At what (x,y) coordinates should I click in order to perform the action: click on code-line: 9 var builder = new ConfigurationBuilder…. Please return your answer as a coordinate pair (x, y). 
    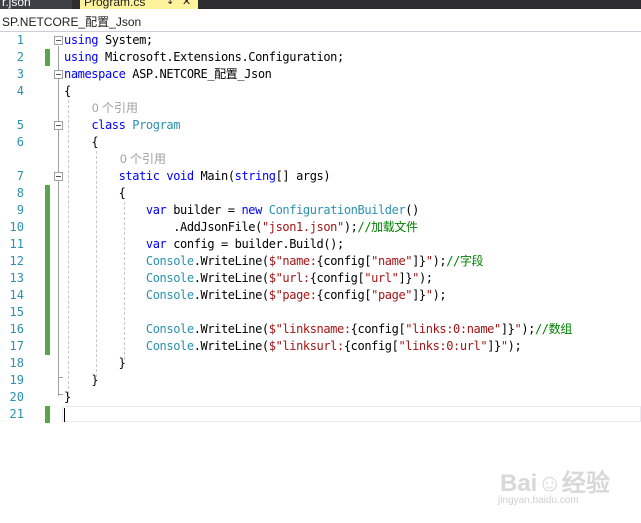
    Looking at the image, I should click on (320, 210).